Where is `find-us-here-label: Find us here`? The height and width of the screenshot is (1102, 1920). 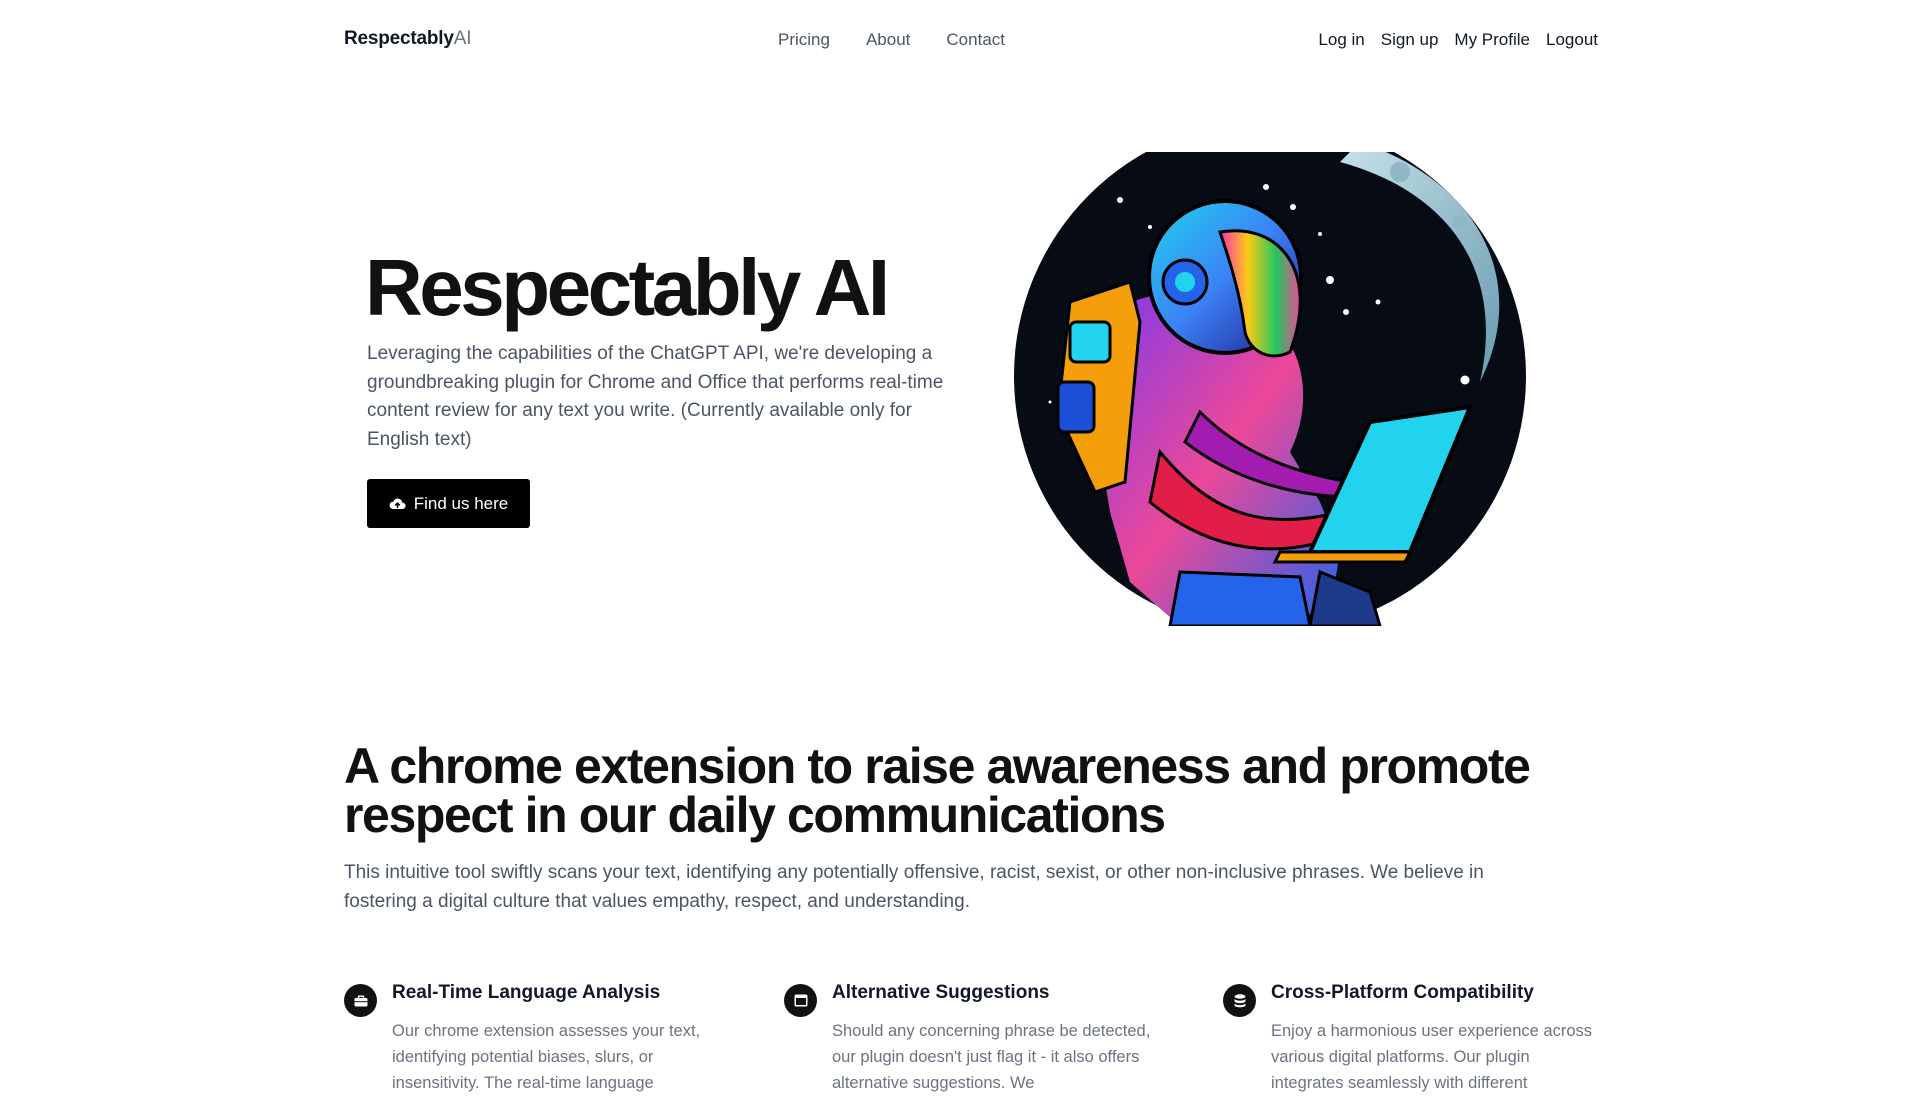 find-us-here-label: Find us here is located at coordinates (461, 503).